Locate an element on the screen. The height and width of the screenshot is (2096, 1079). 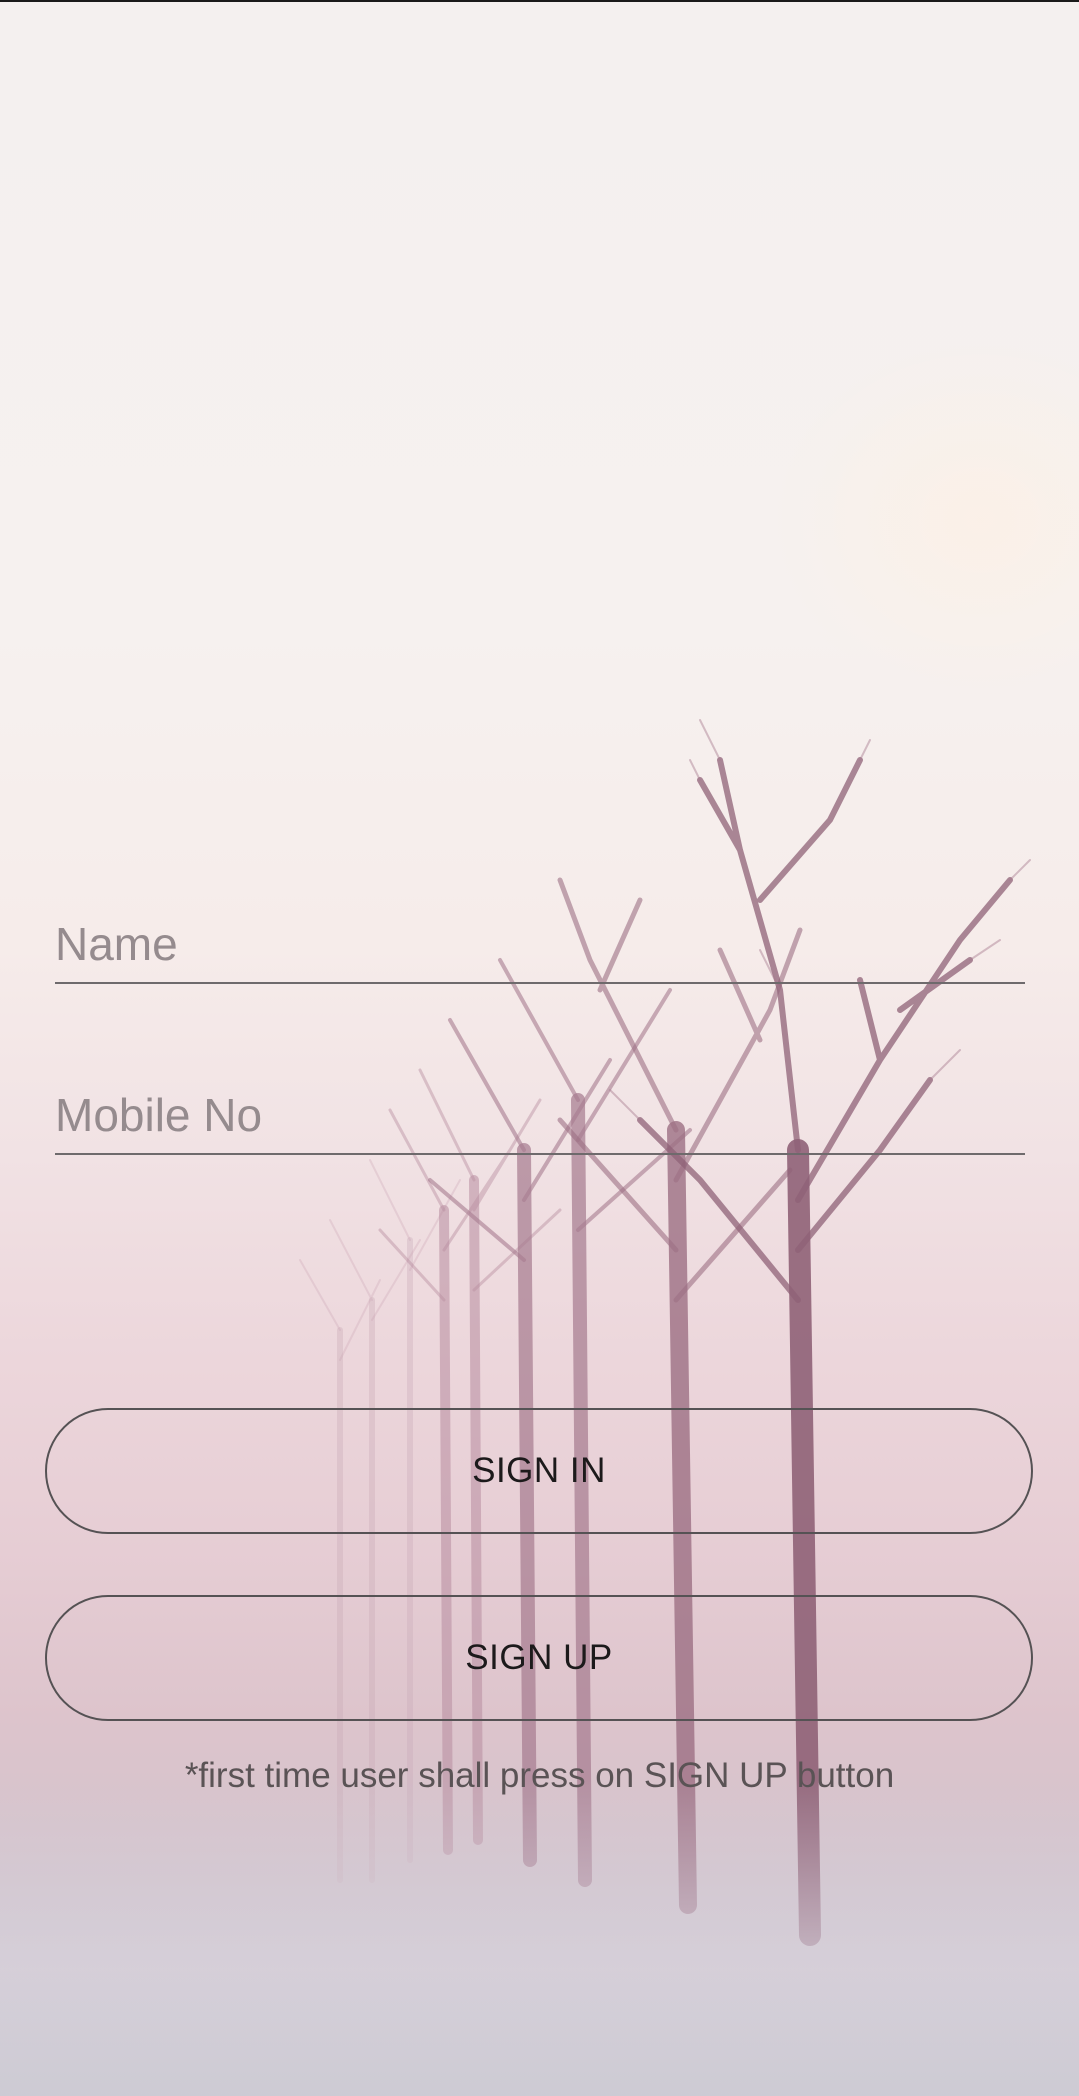
sign-in-label: SIGN IN is located at coordinates (539, 1470).